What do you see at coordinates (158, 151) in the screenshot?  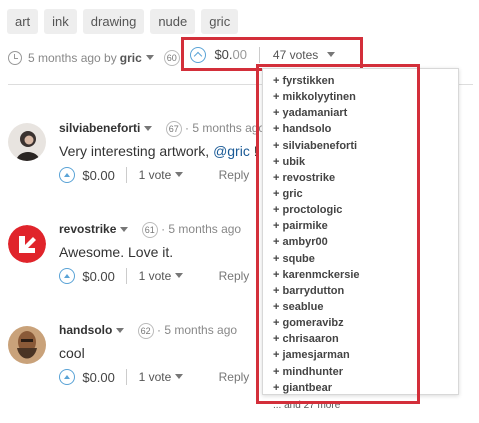 I see `comment-body: Very interesting artwork, @gric !` at bounding box center [158, 151].